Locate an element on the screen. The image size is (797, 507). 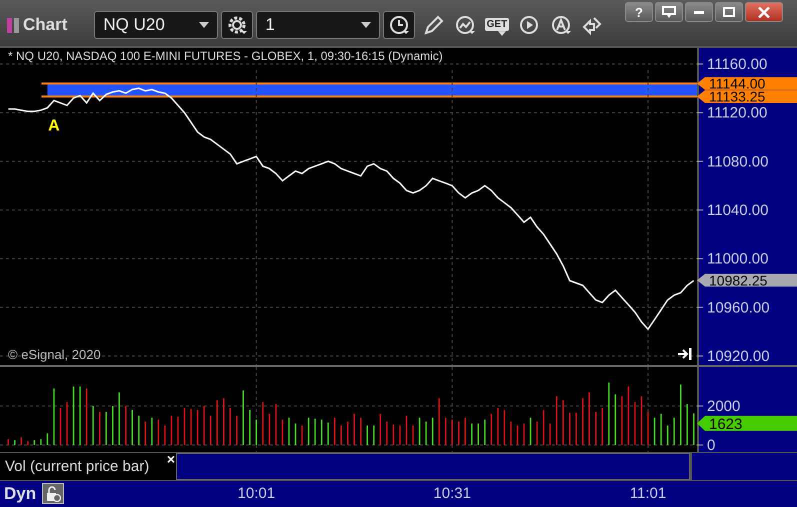
close-button: × is located at coordinates (170, 458).